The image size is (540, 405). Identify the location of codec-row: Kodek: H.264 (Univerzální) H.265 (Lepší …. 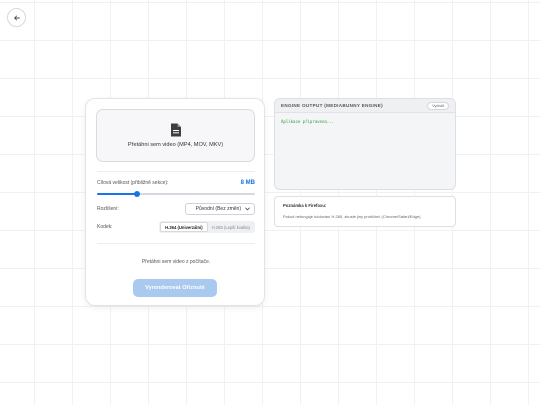
(176, 227).